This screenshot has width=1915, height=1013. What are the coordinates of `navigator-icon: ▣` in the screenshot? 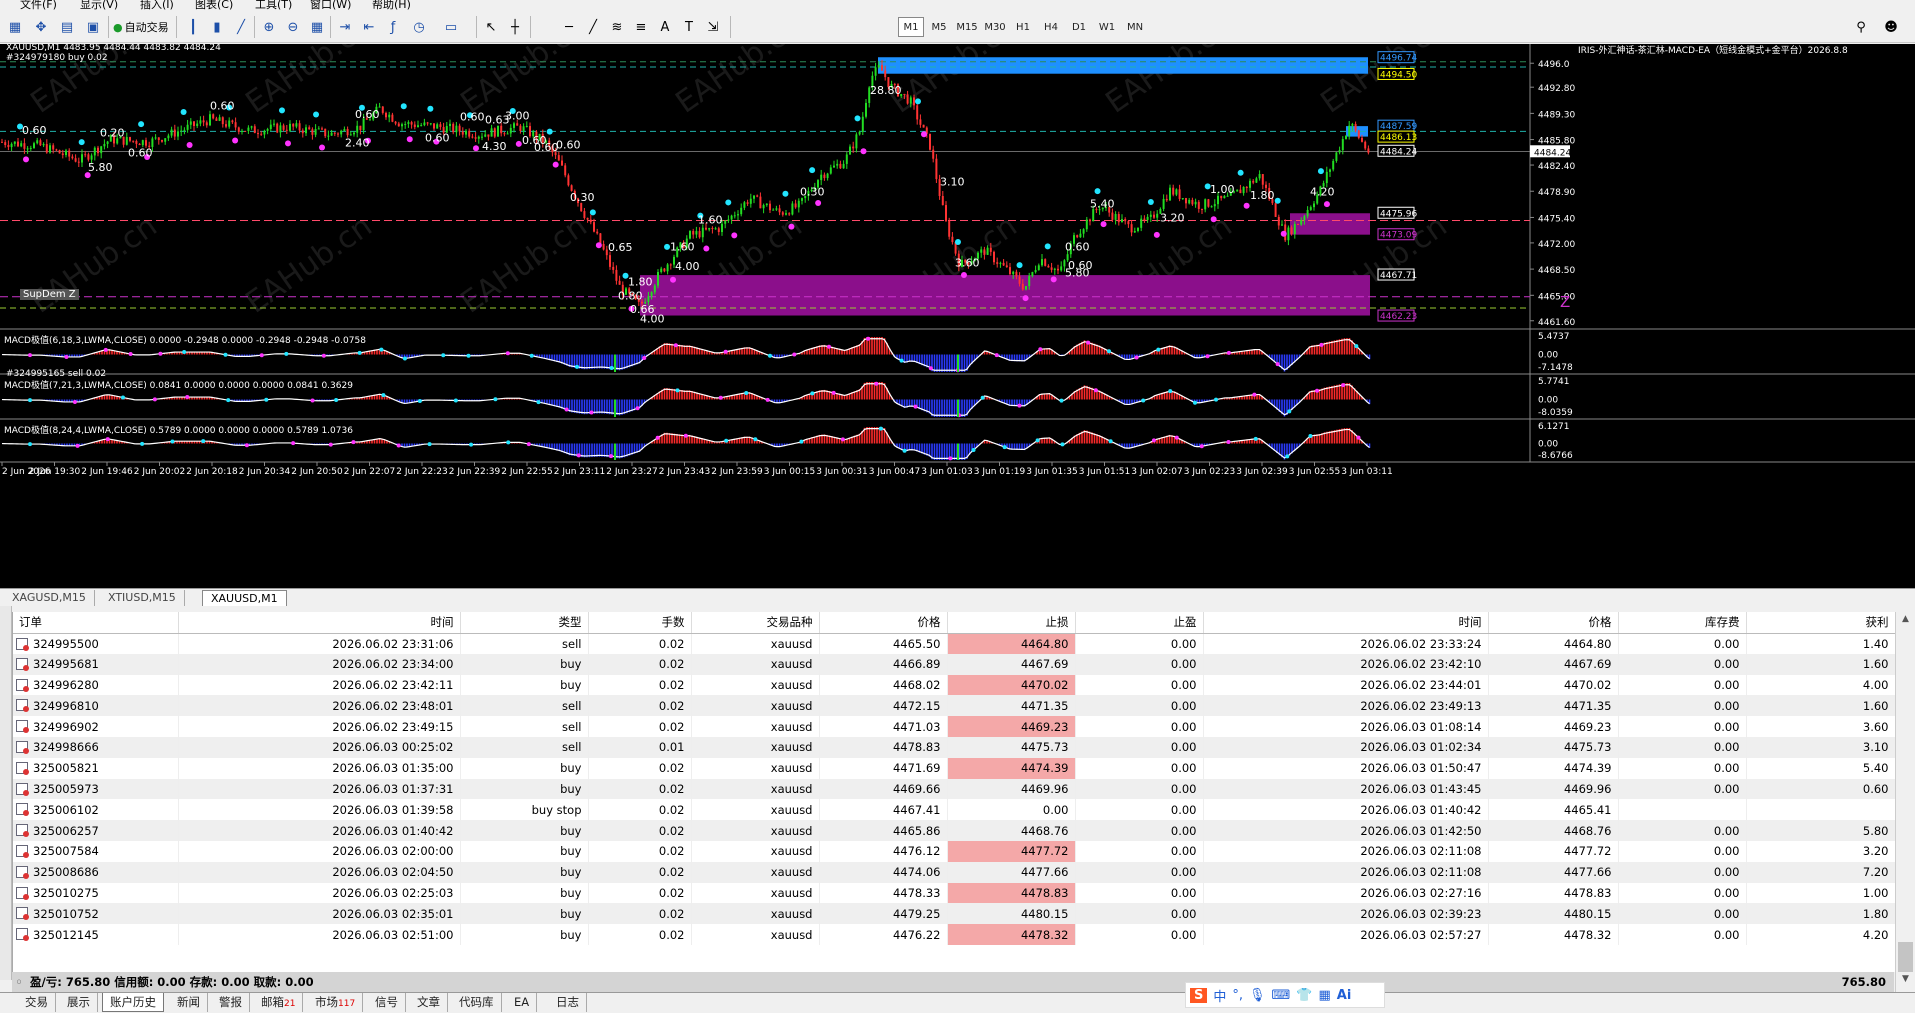 It's located at (93, 27).